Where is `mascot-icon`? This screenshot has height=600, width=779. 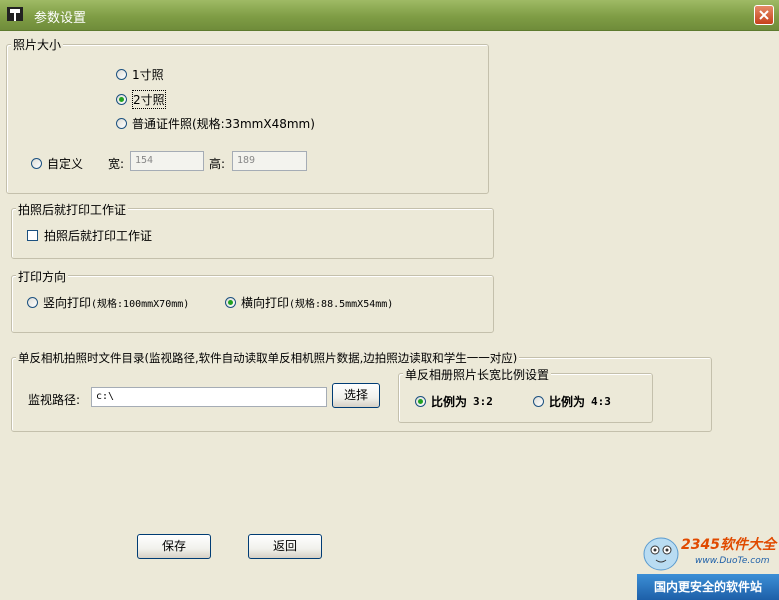
mascot-icon is located at coordinates (661, 554).